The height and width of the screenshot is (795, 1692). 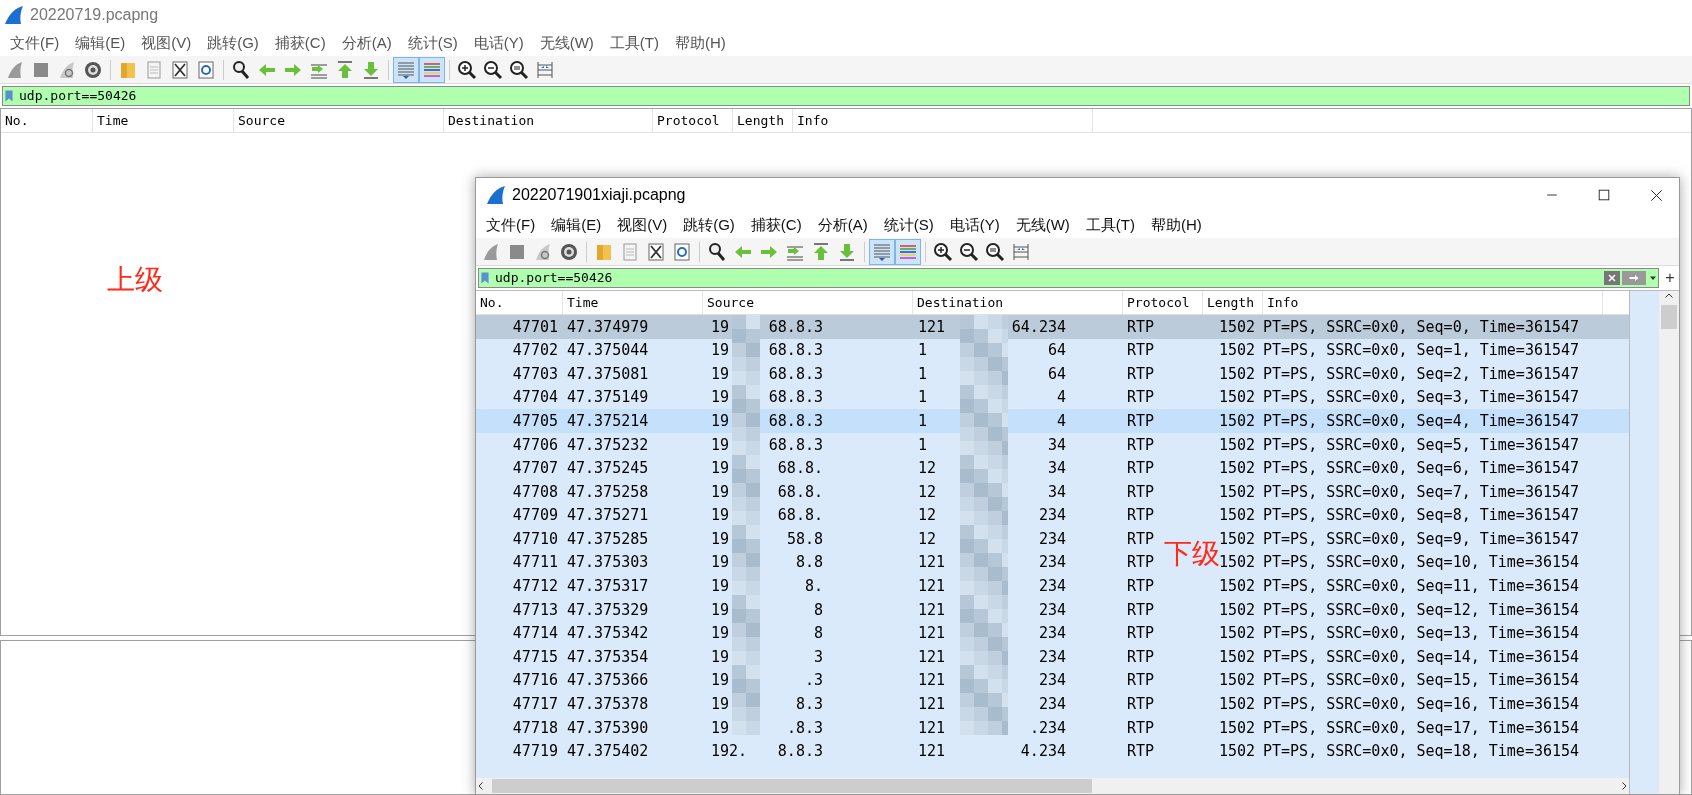 I want to click on packet-row: 47705 47.375214 19 68.8.3 1 4 RTP 1502 PT=PS, SSRC=0x0, Seq=4, Time=361547, so click(x=1052, y=421).